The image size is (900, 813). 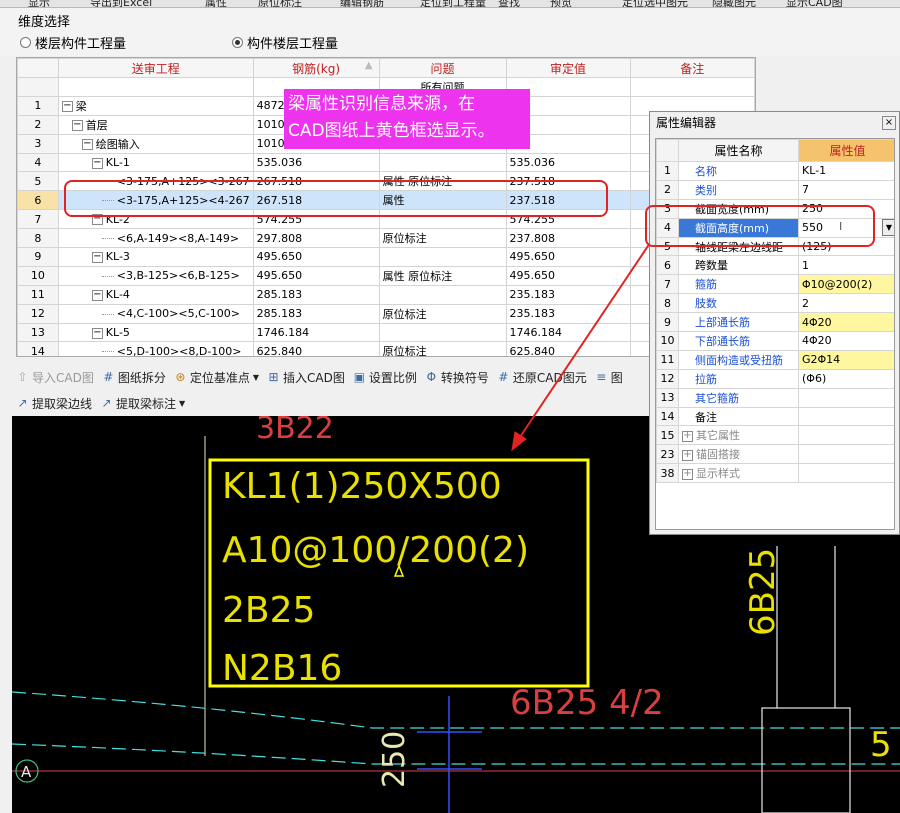 I want to click on property-name: 侧面构造或受扭筋, so click(x=738, y=359).